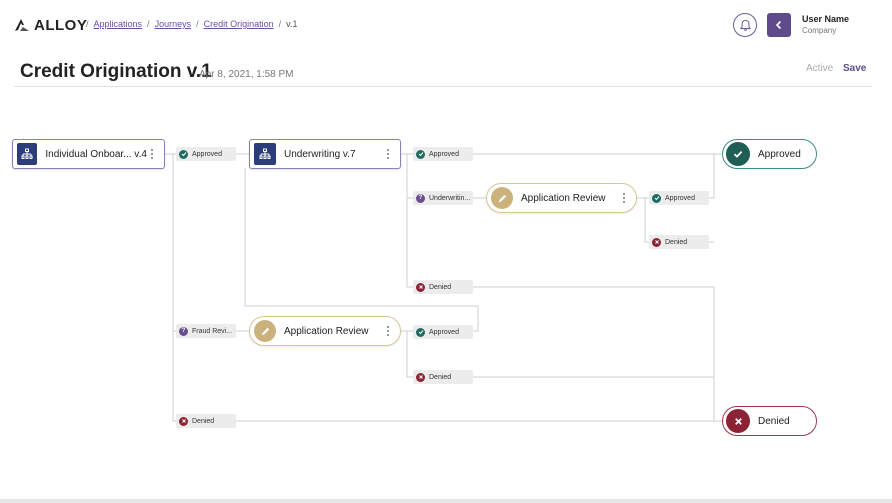 Image resolution: width=892 pixels, height=503 pixels. What do you see at coordinates (443, 154) in the screenshot?
I see `edge-underwriting-approved: Approved` at bounding box center [443, 154].